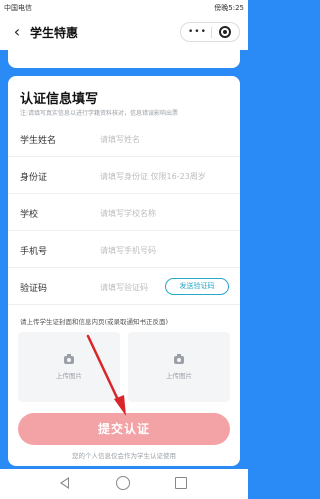 This screenshot has height=499, width=320. Describe the element at coordinates (94, 322) in the screenshot. I see `upload-caption: 请上传学生证封面和信息内页(或录取通知书正反面)` at that location.